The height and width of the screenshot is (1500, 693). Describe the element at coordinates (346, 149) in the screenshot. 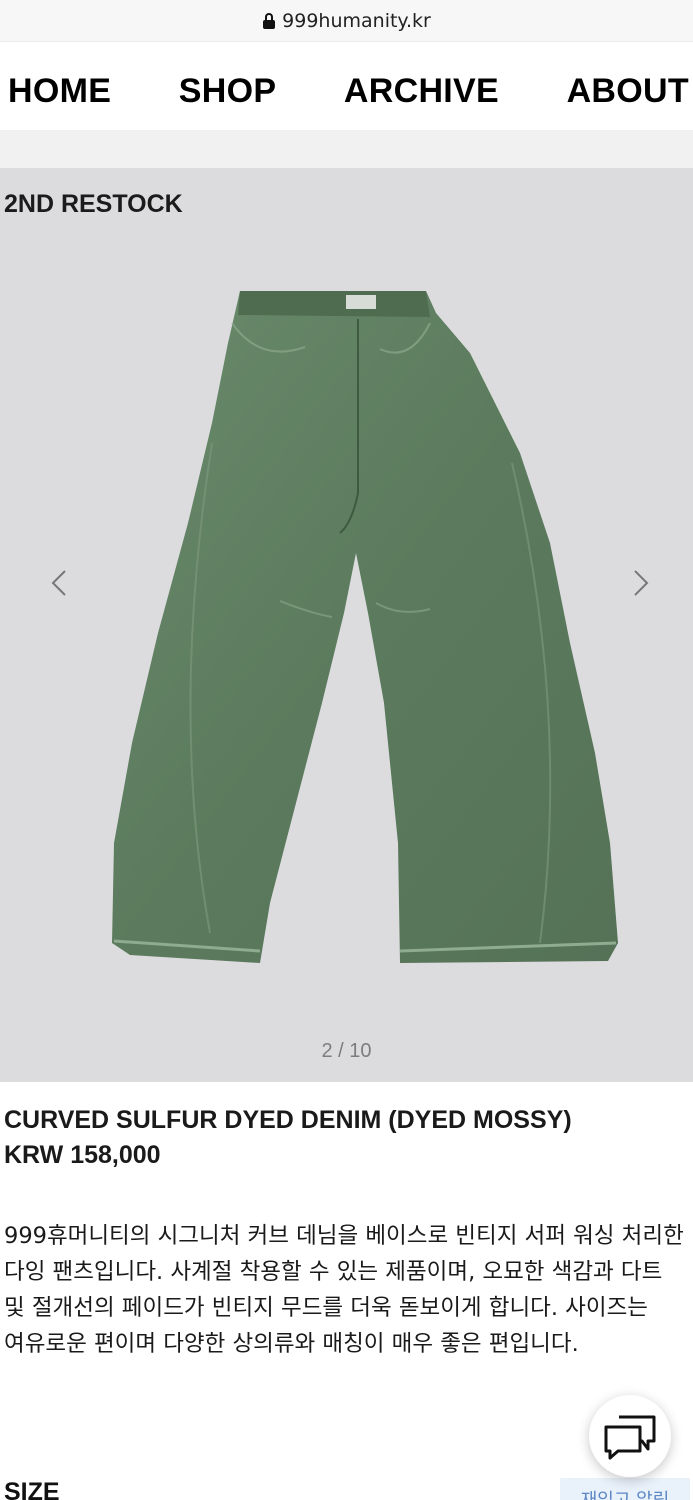

I see `header-divider-band` at that location.